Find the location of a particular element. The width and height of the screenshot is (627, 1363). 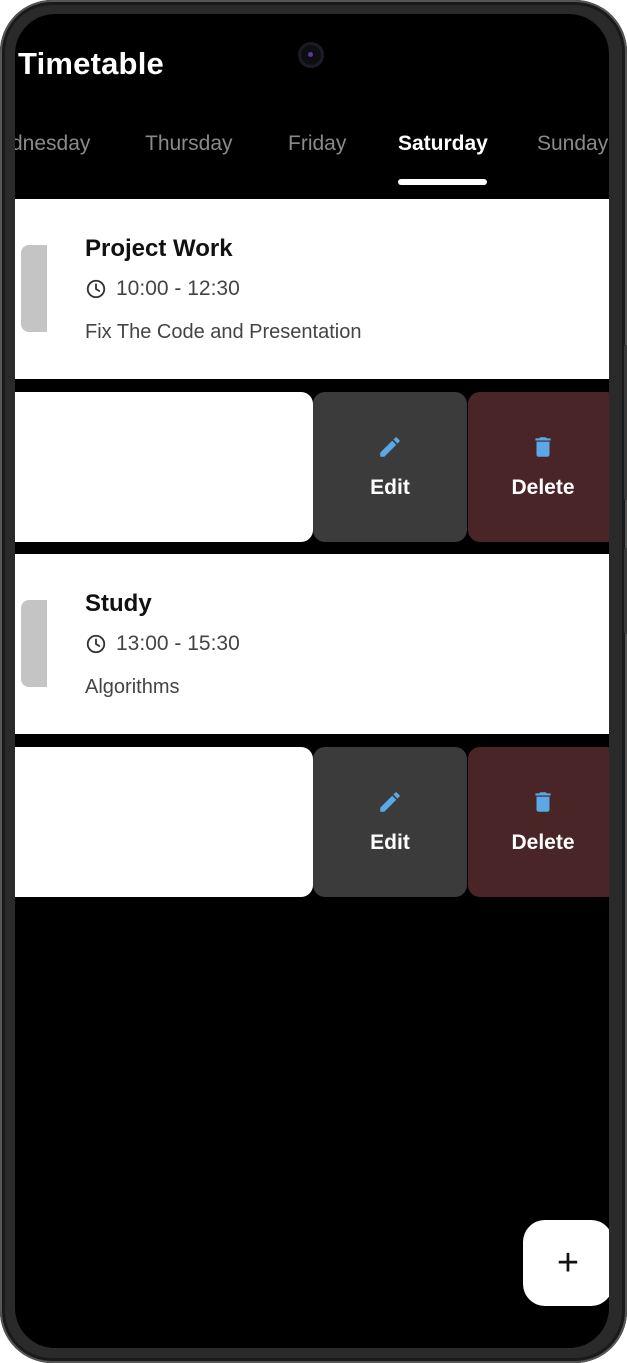

plus-icon: + is located at coordinates (568, 1262).